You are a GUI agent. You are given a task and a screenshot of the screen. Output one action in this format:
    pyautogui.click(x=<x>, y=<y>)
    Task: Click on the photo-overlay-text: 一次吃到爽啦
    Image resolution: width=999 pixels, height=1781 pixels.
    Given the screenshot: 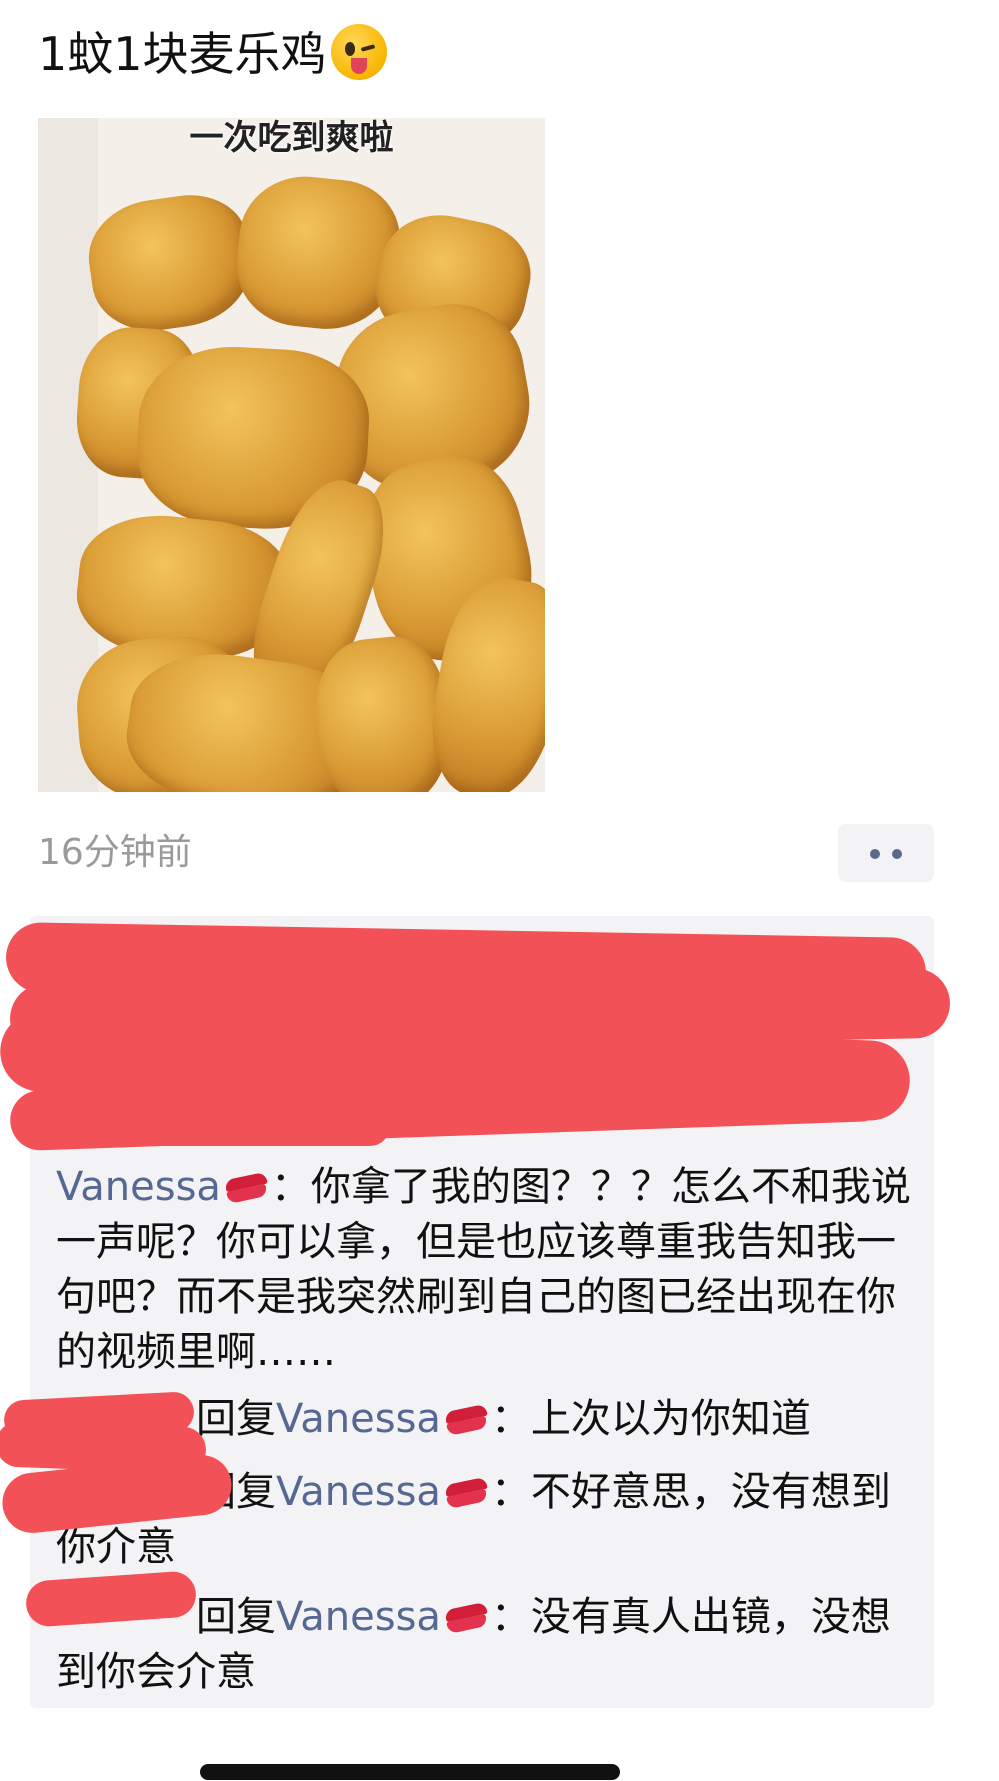 What is the action you would take?
    pyautogui.click(x=291, y=138)
    